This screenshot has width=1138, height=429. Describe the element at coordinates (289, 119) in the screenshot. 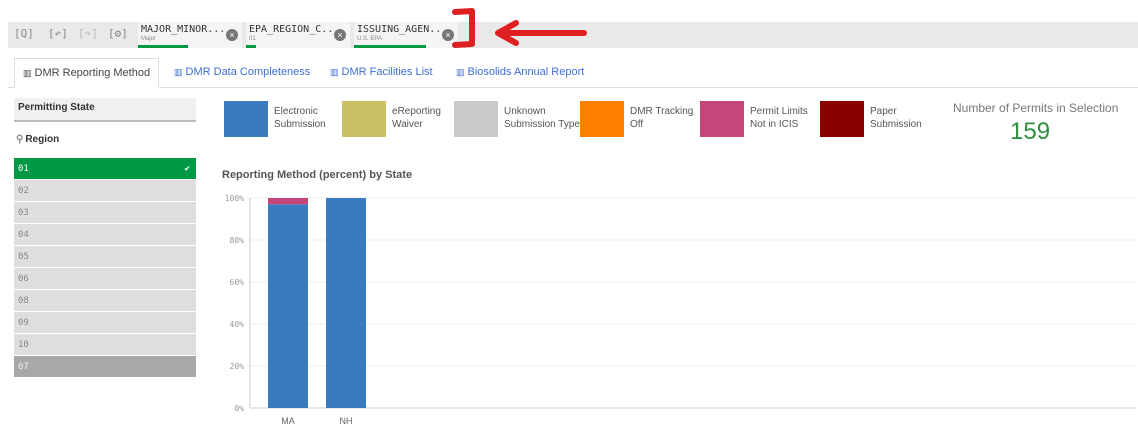

I see `legend-item: Electronic Submission` at that location.